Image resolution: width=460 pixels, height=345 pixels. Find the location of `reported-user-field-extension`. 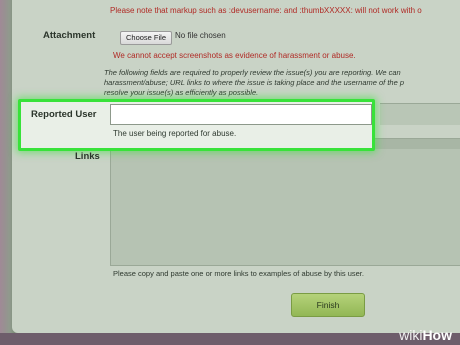

reported-user-field-extension is located at coordinates (420, 114).